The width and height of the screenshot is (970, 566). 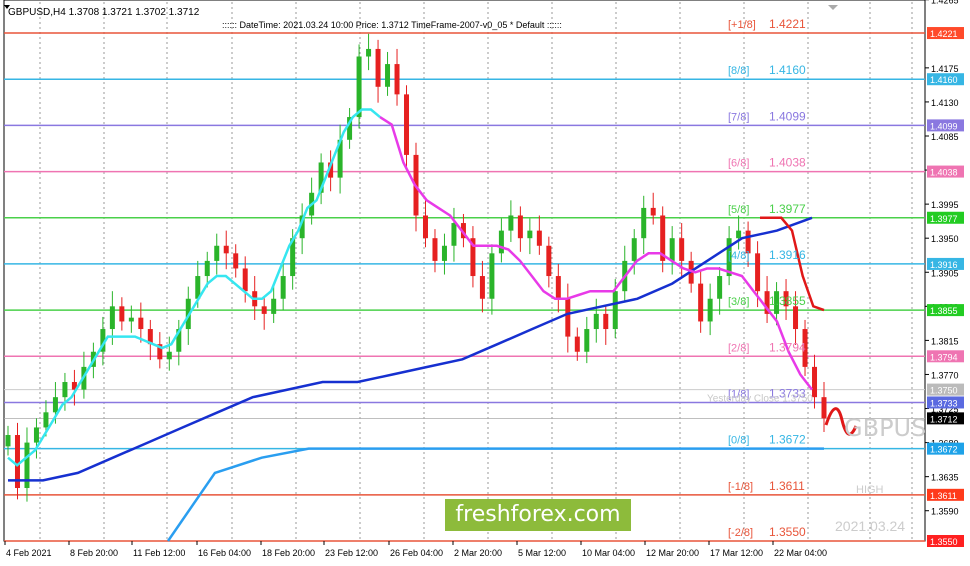 What do you see at coordinates (870, 490) in the screenshot?
I see `high-label: HIGH` at bounding box center [870, 490].